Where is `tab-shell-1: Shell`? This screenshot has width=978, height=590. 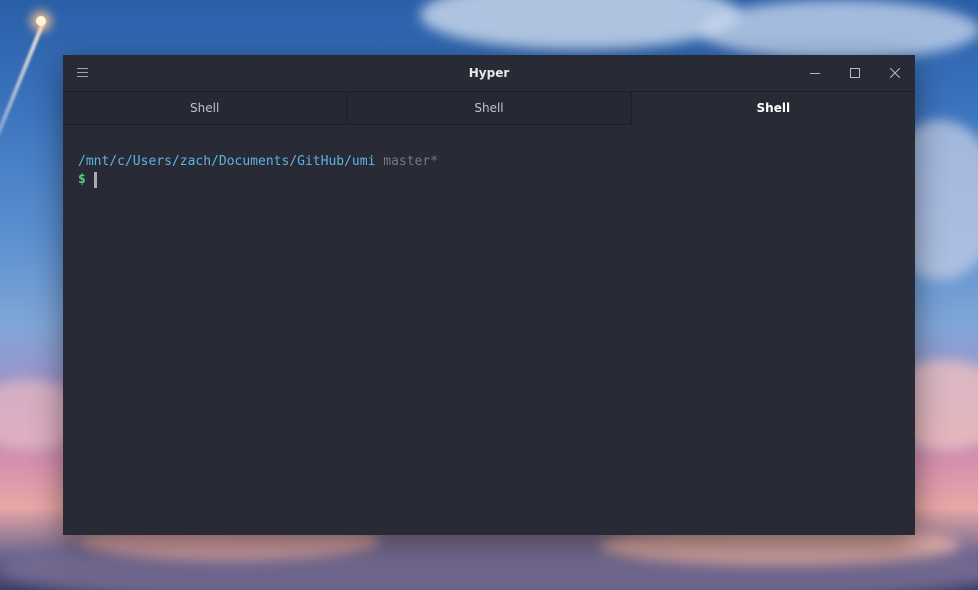 tab-shell-1: Shell is located at coordinates (205, 108).